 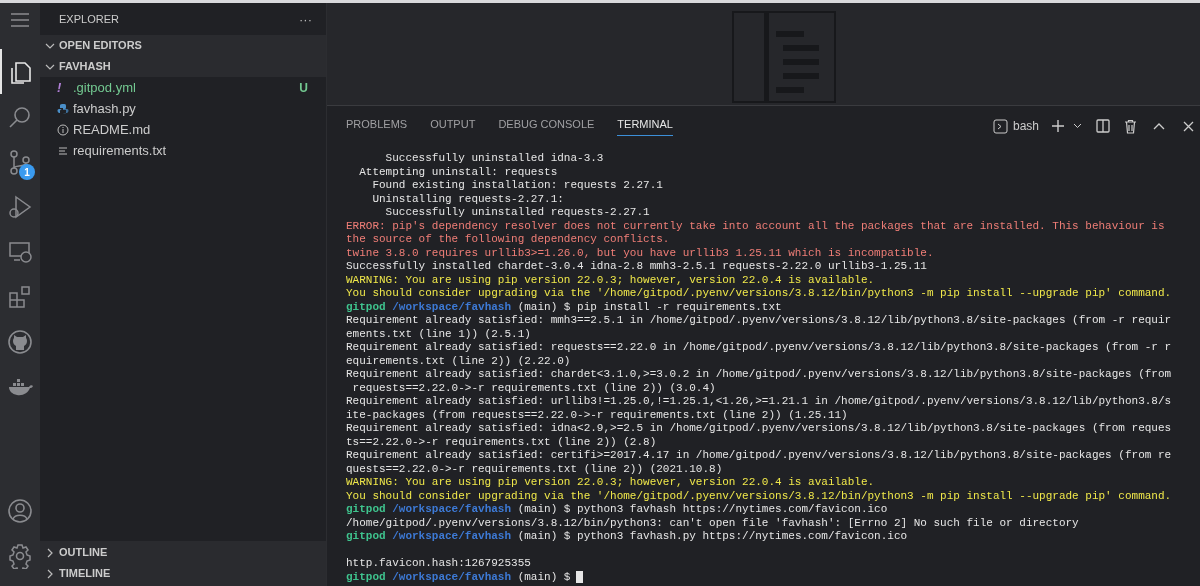 I want to click on exclamation-icon: !, so click(x=65, y=87).